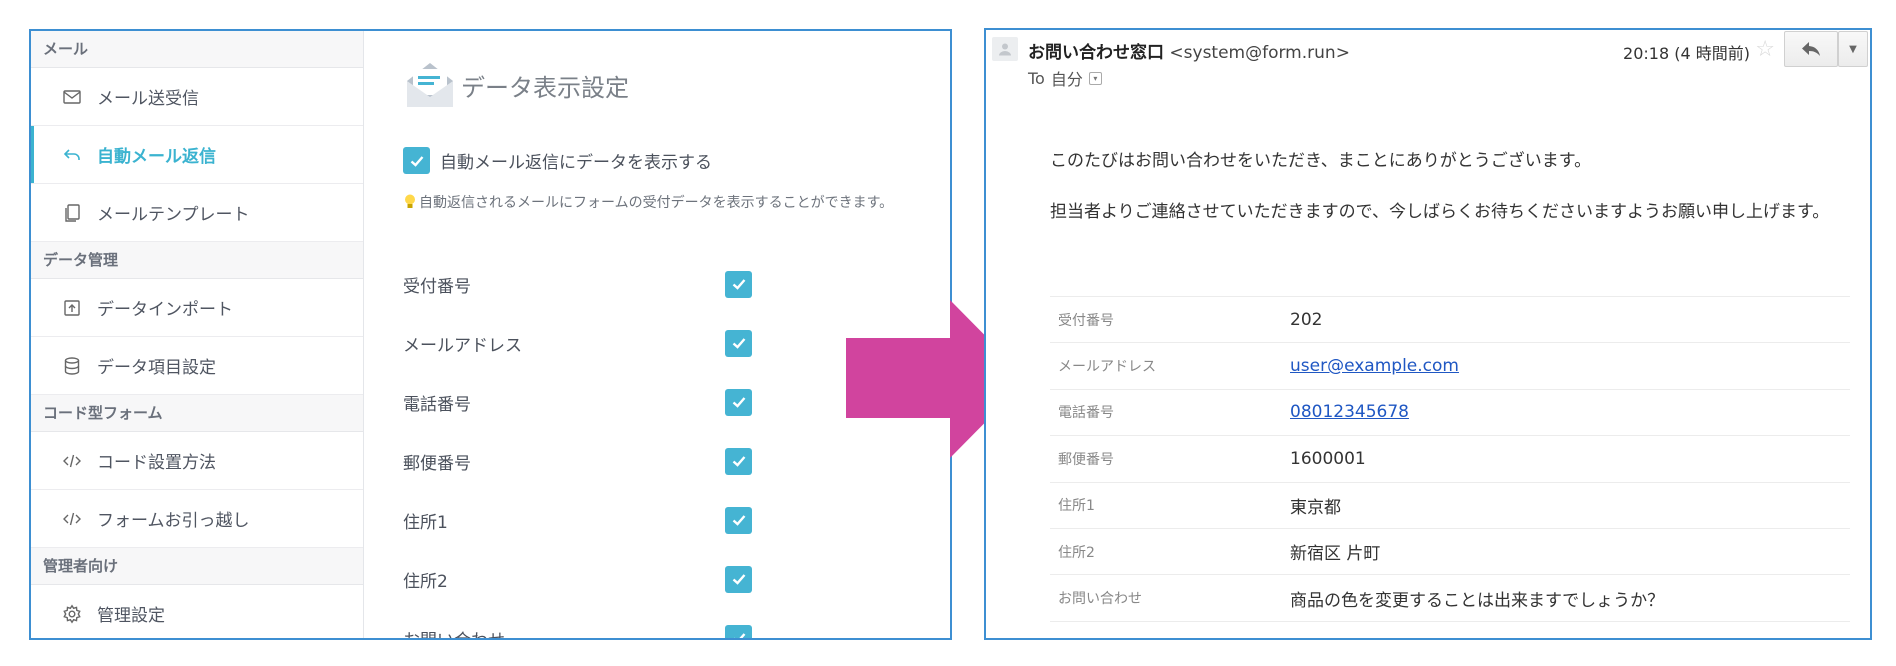 The image size is (1896, 666). What do you see at coordinates (1036, 78) in the screenshot?
I see `to-prefix: To` at bounding box center [1036, 78].